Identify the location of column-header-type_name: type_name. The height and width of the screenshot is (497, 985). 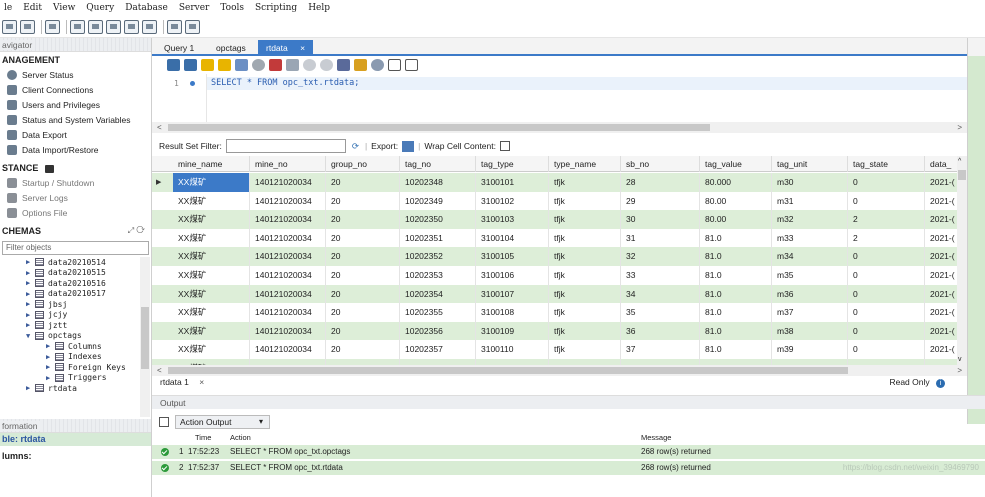
(585, 164).